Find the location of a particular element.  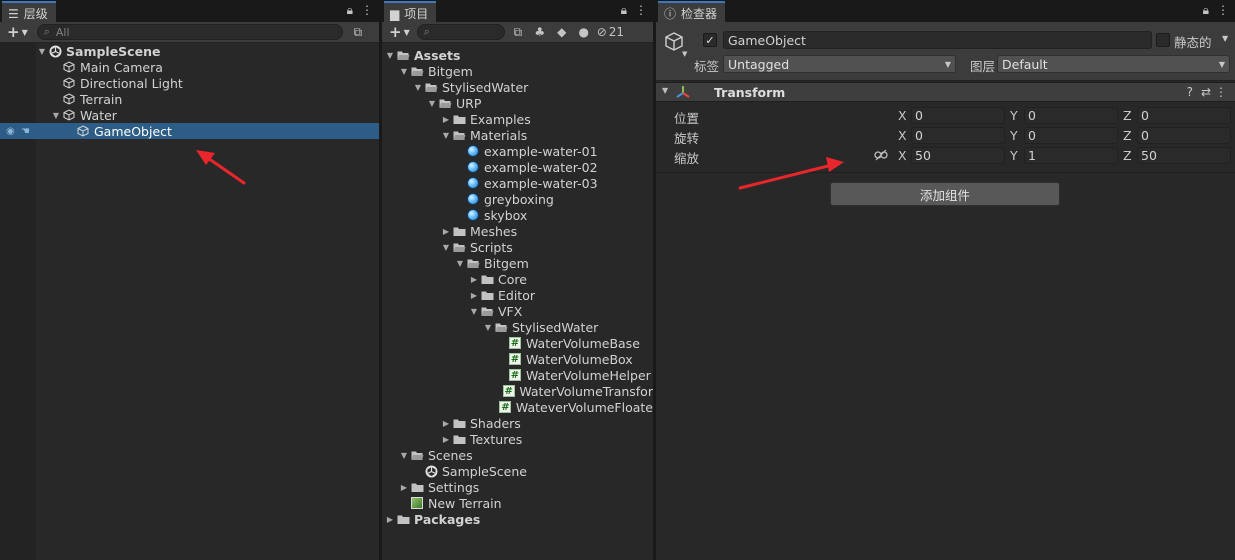

constrain-proportions-unlinked-icon is located at coordinates (881, 156).